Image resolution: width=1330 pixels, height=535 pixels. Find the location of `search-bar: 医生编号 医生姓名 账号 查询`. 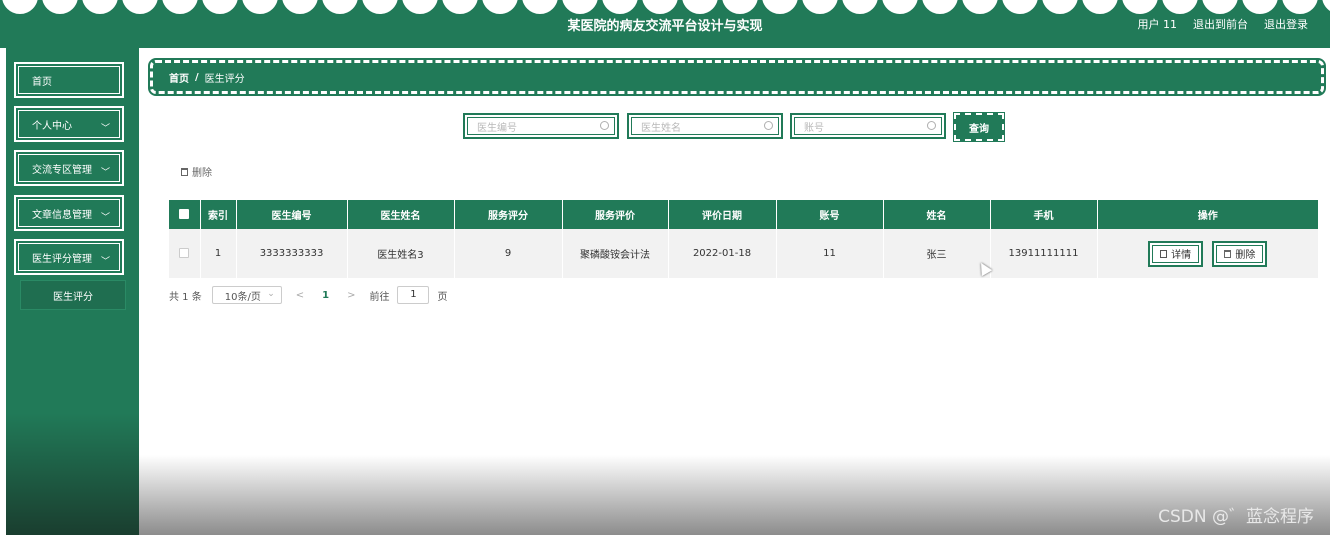

search-bar: 医生编号 医生姓名 账号 查询 is located at coordinates (734, 127).